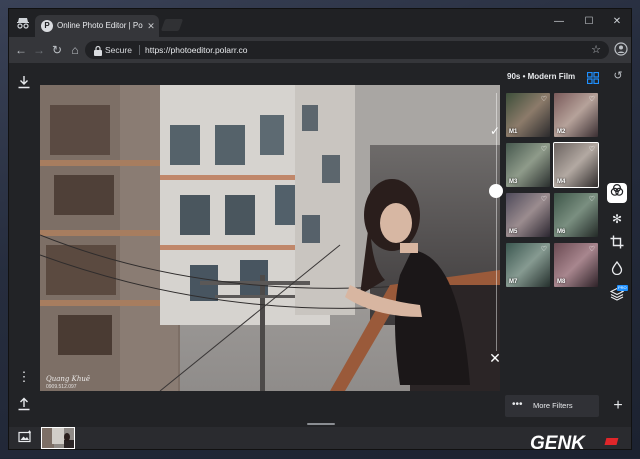  Describe the element at coordinates (118, 50) in the screenshot. I see `secure-label: Secure` at that location.